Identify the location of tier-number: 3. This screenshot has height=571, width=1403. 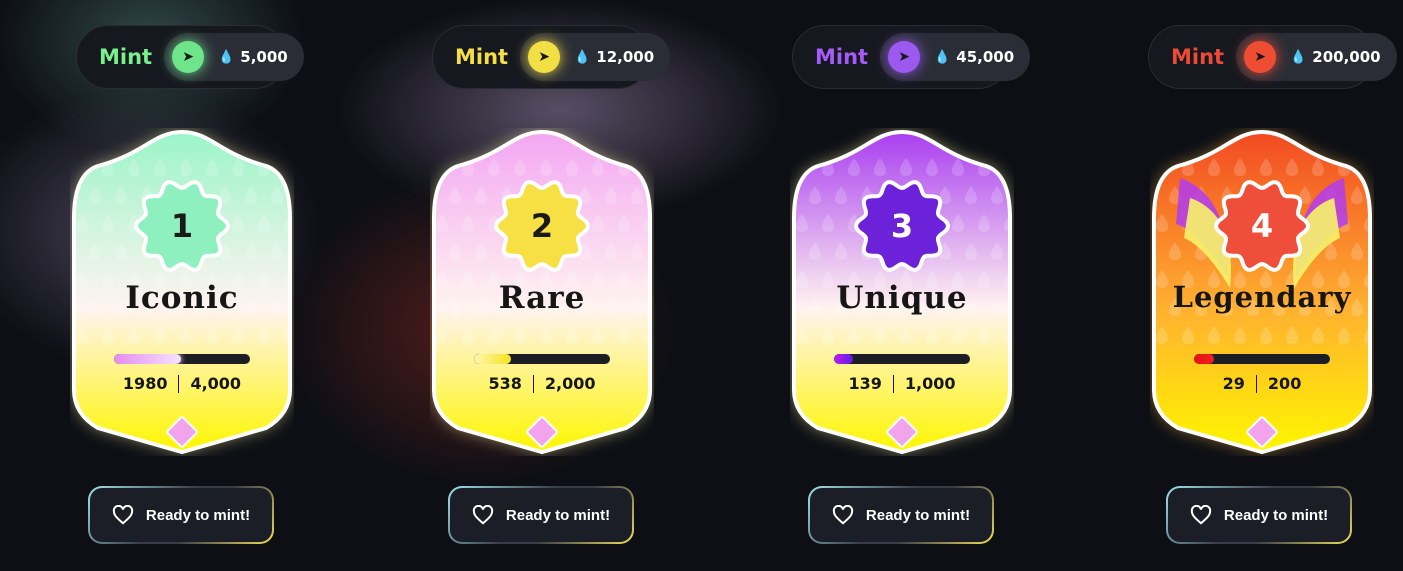
(902, 226).